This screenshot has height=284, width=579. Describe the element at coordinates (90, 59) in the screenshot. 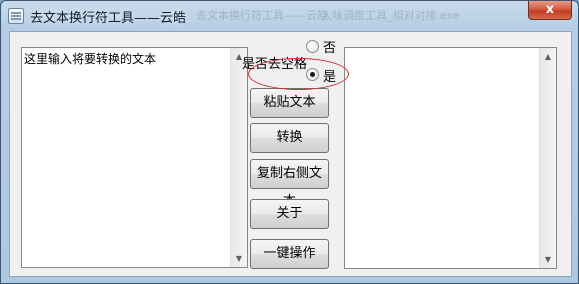

I see `input-text: 这里输入将要转换的文本` at that location.